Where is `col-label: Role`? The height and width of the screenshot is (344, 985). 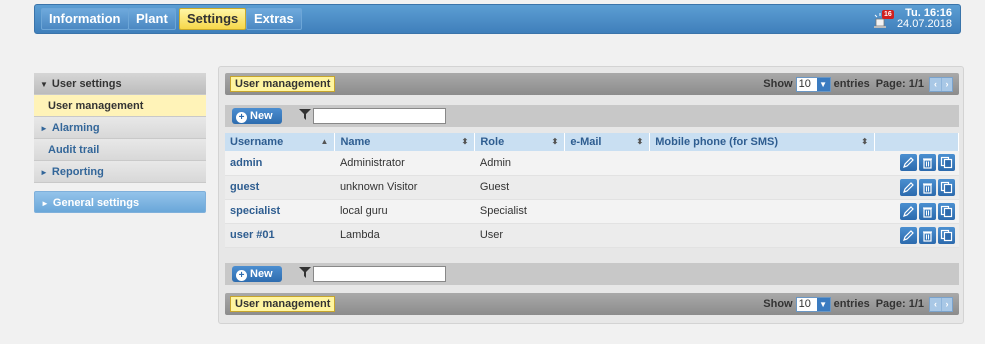
col-label: Role is located at coordinates (492, 142).